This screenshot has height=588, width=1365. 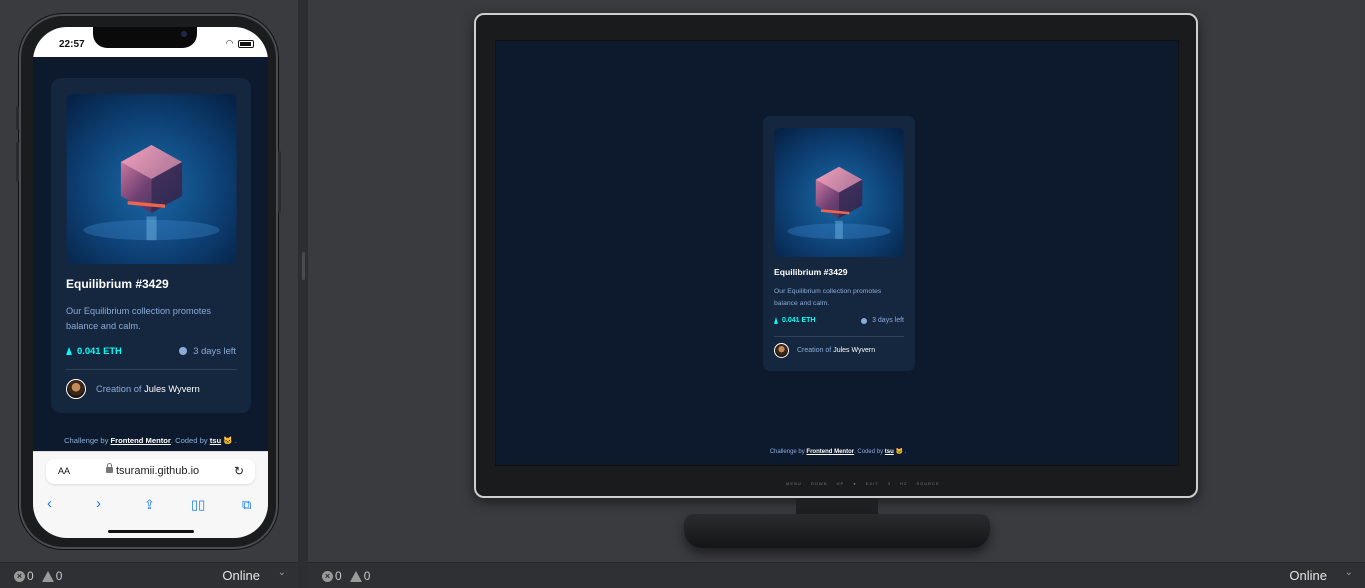 What do you see at coordinates (17, 118) in the screenshot?
I see `phone-side-button` at bounding box center [17, 118].